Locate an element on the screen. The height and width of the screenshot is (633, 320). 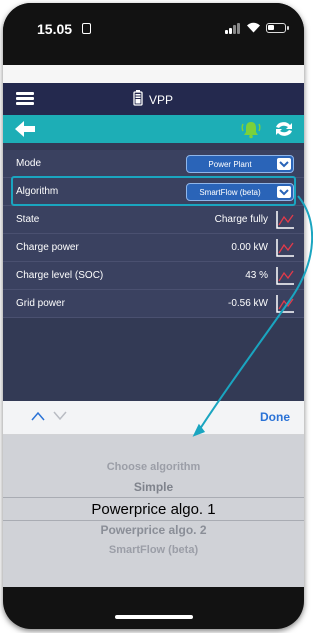
status-bar: 15.05 is located at coordinates (153, 34).